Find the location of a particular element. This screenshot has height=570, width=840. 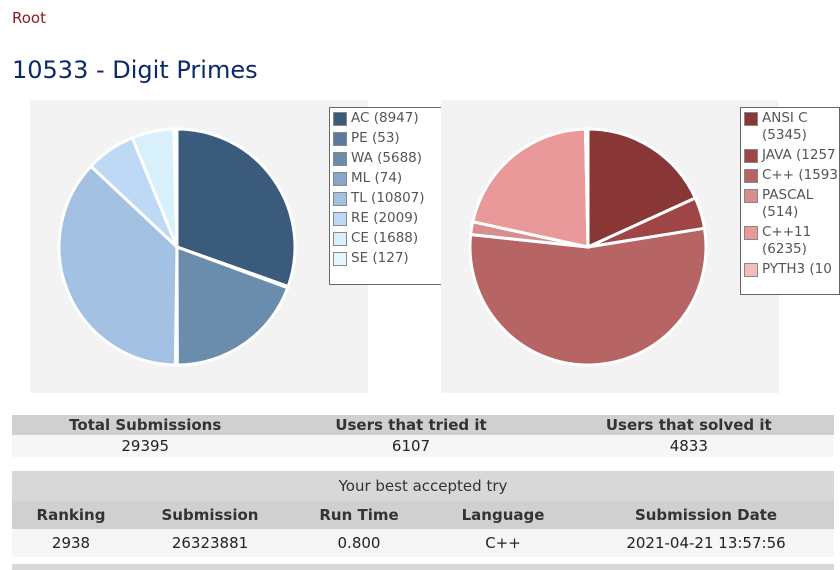

best-date-value: 2021-04-21 13:57:56 is located at coordinates (706, 543).